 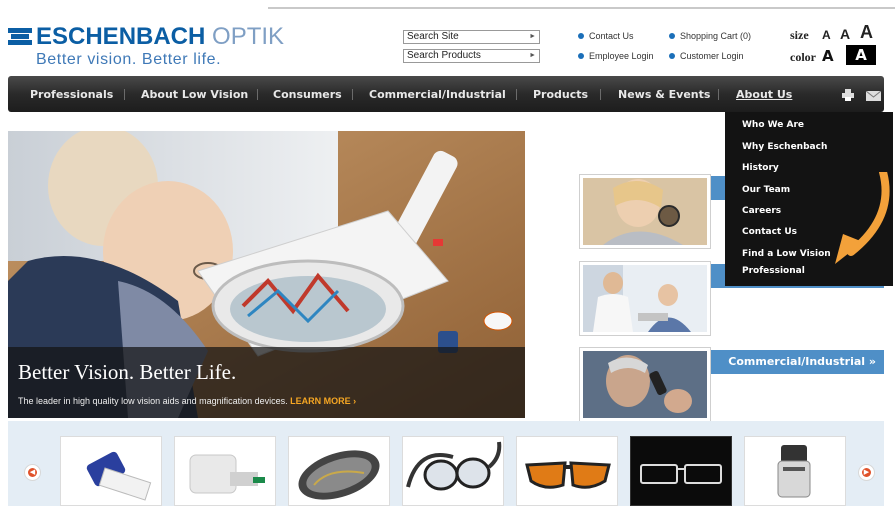 What do you see at coordinates (194, 94) in the screenshot?
I see `nav-about-low-vision: About Low Vision` at bounding box center [194, 94].